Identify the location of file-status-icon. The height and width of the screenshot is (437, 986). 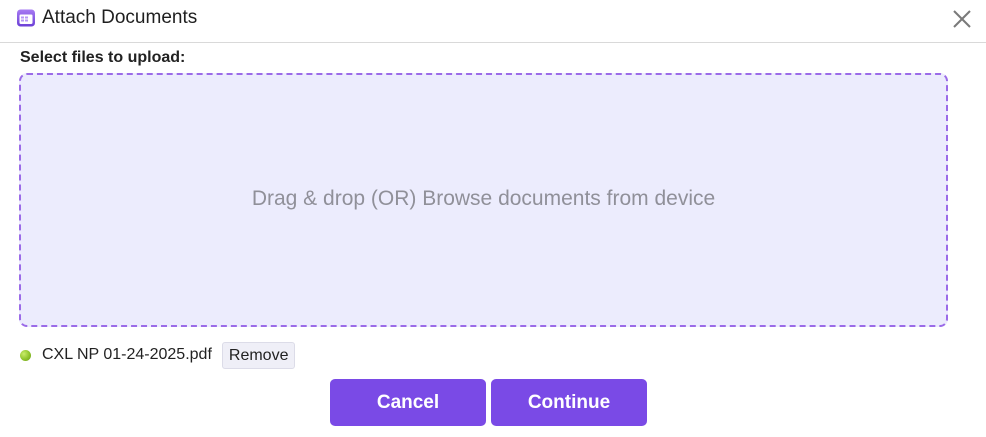
(25, 355).